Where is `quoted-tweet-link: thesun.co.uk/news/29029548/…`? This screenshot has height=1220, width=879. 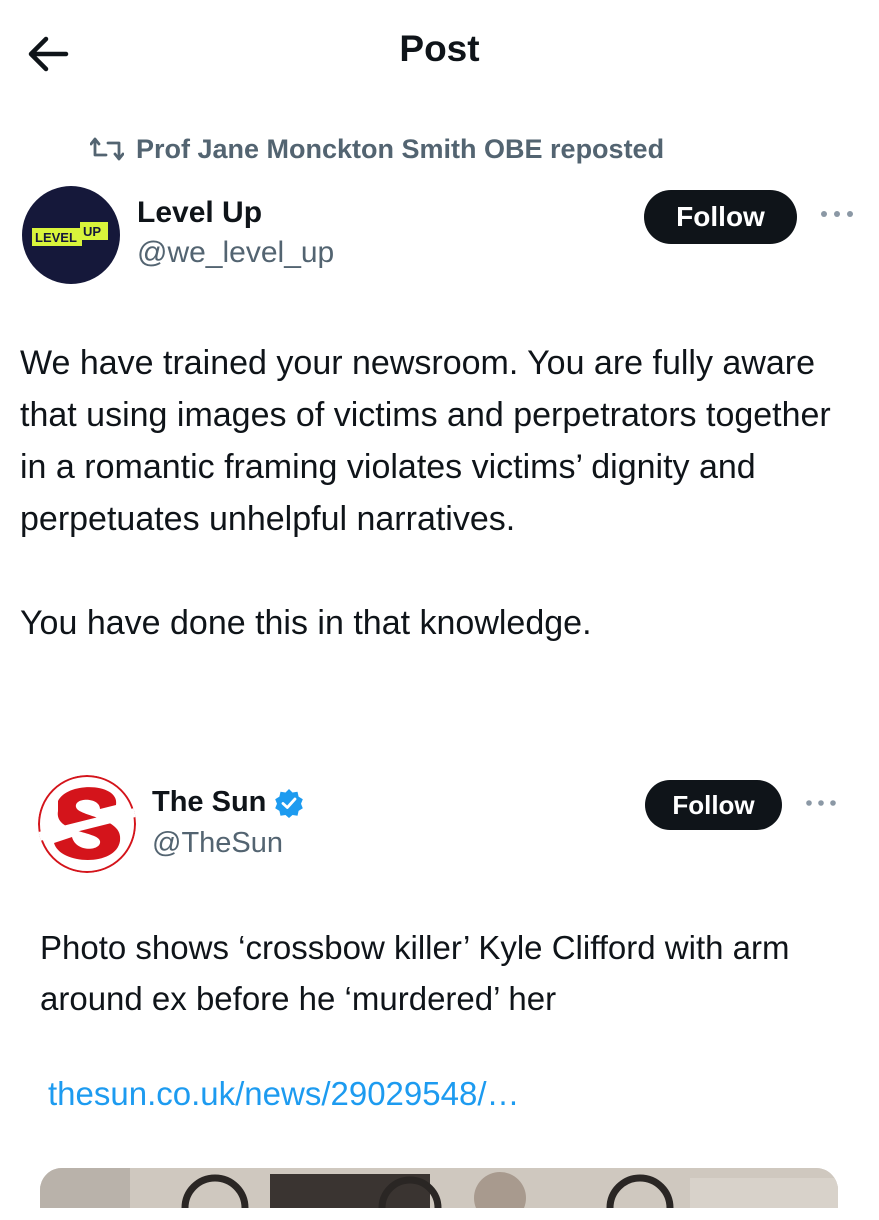 quoted-tweet-link: thesun.co.uk/news/29029548/… is located at coordinates (284, 1094).